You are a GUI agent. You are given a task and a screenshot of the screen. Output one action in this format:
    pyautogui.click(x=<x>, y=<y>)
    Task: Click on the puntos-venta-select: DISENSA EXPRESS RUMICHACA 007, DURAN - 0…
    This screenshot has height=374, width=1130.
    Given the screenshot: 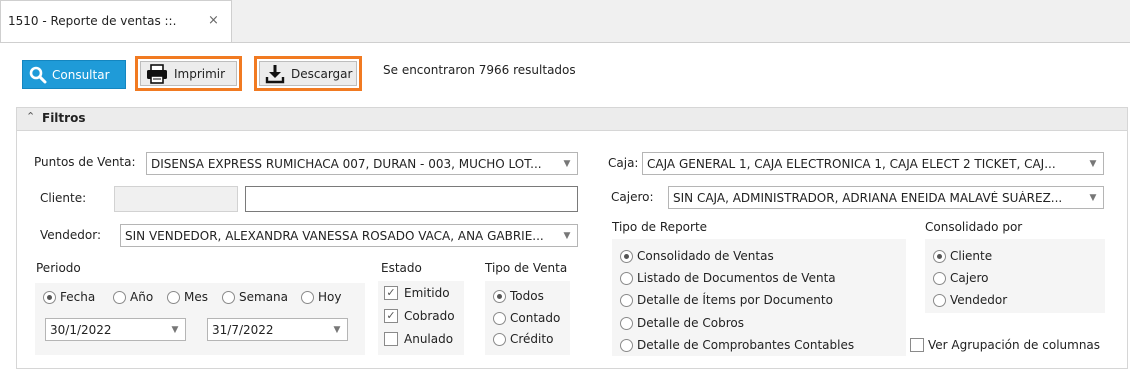 What is the action you would take?
    pyautogui.click(x=362, y=163)
    